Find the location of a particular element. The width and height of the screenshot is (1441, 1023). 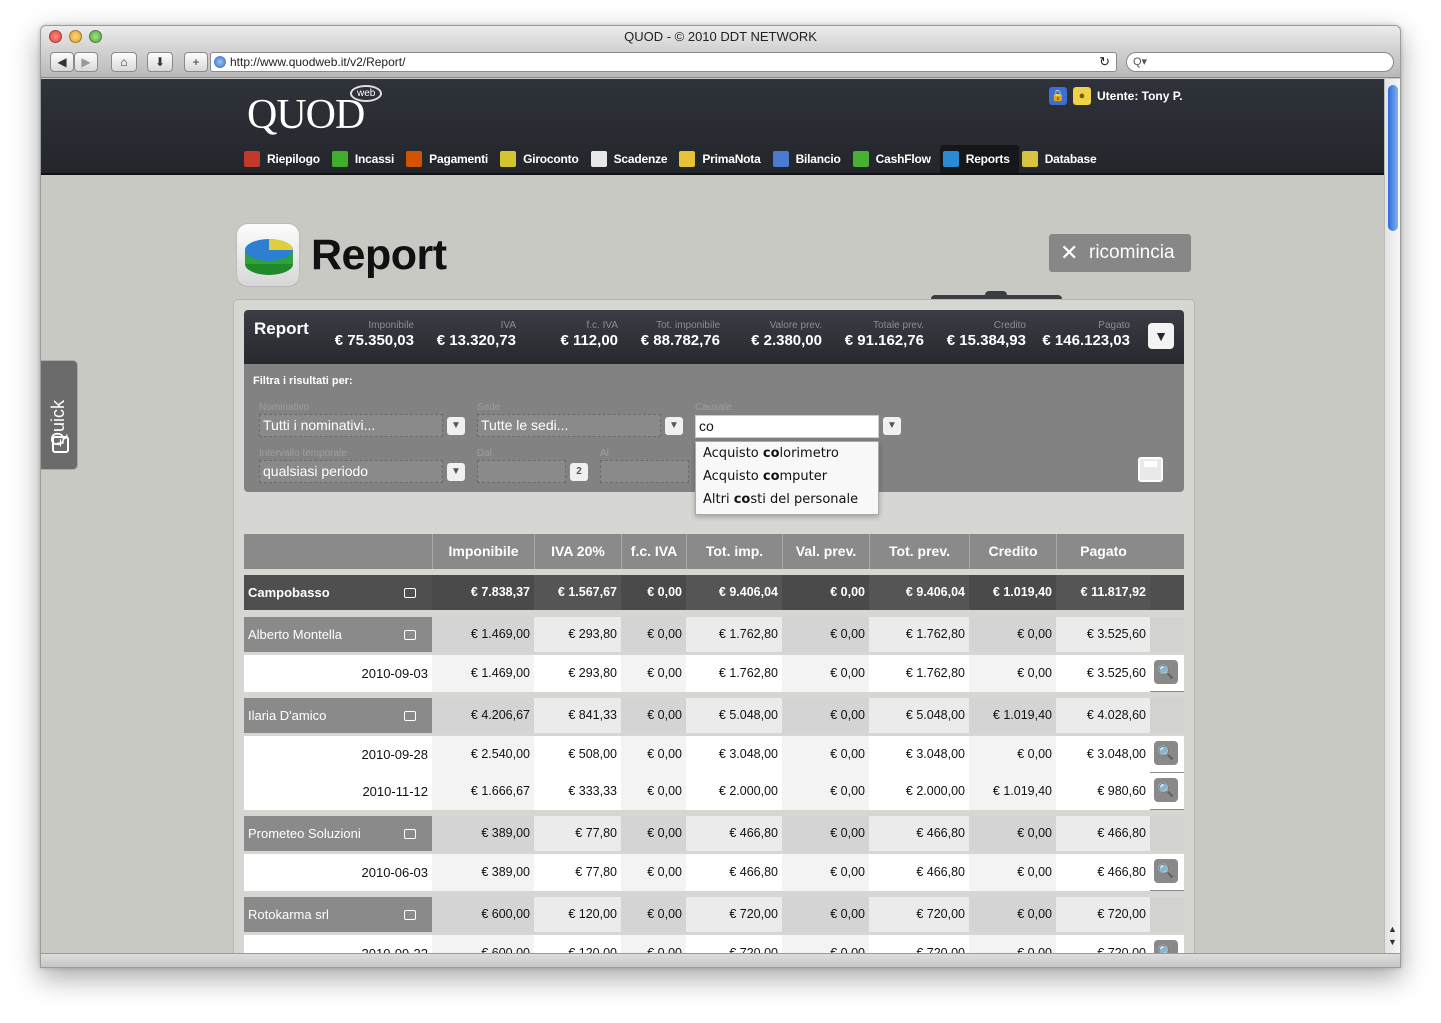

add-bookmark-button: + is located at coordinates (196, 62).